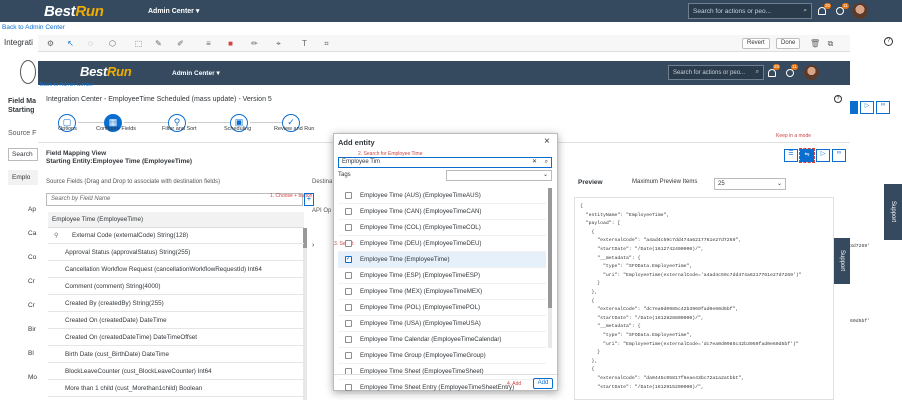  I want to click on lines-icon: ≡, so click(208, 43).